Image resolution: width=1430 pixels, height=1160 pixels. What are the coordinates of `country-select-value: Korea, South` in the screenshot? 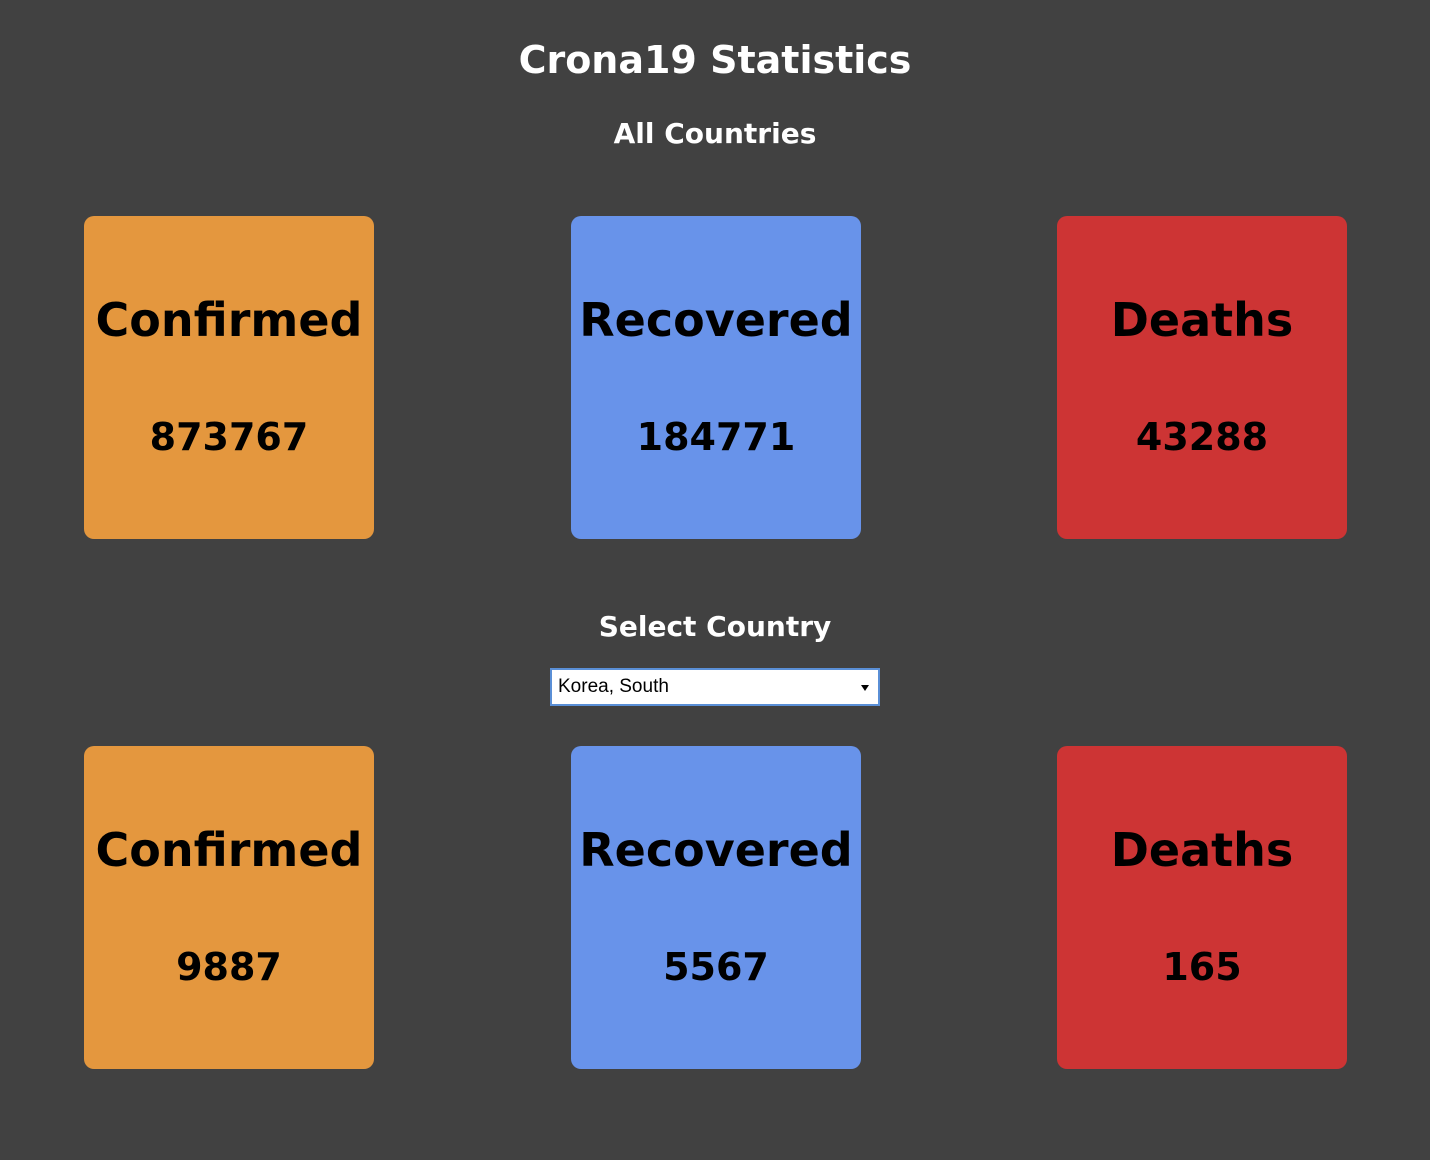 It's located at (613, 686).